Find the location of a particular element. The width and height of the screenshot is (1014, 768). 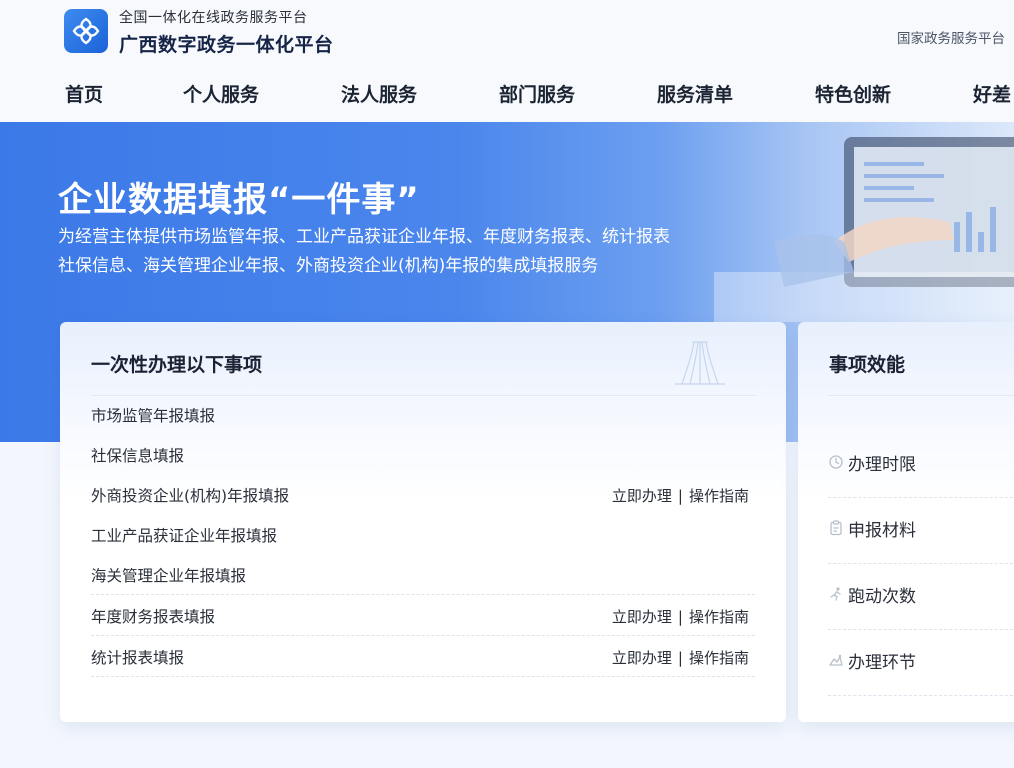

effectiveness-item-materials: 申报材料 is located at coordinates (921, 531).